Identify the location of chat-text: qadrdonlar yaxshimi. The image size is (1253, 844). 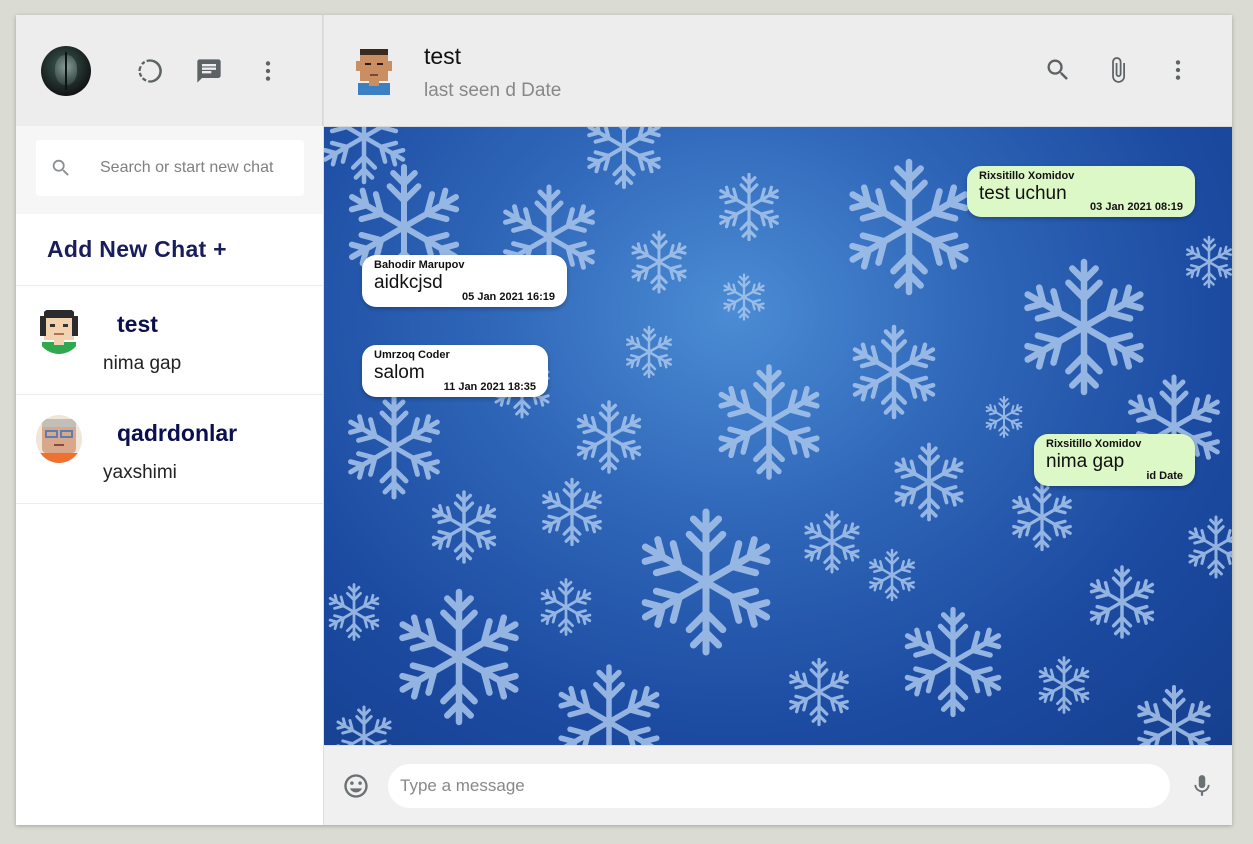
(170, 461).